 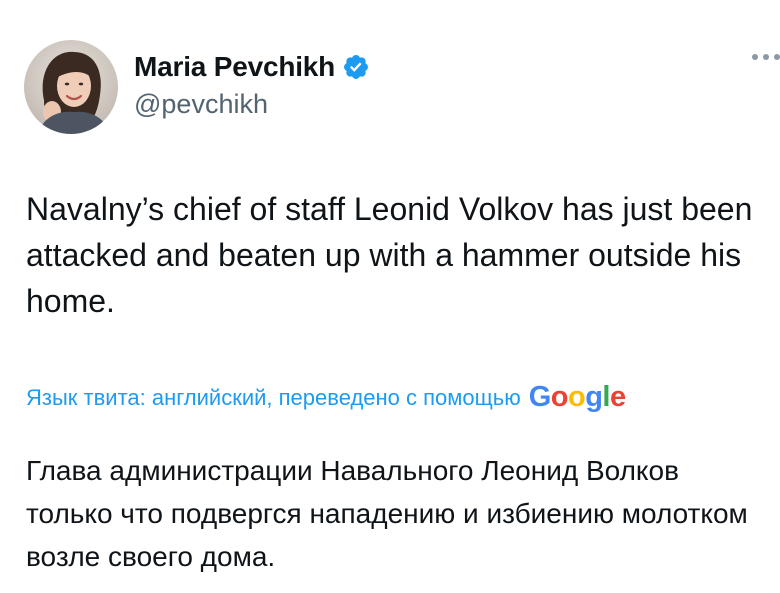 I want to click on more-options-icon, so click(x=766, y=57).